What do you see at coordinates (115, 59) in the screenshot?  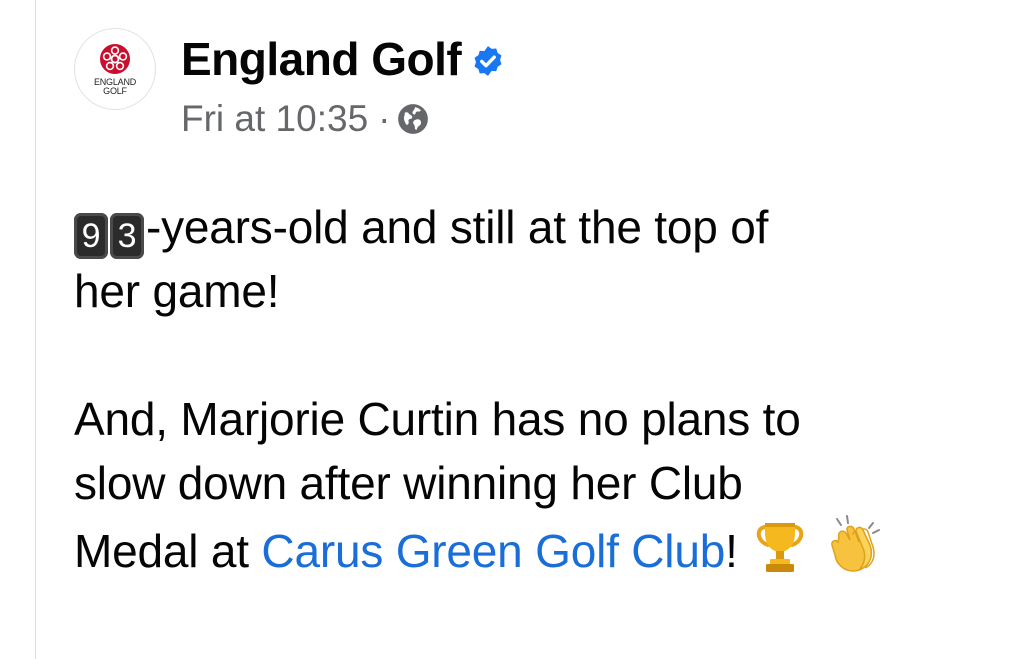 I see `rose-logo-icon` at bounding box center [115, 59].